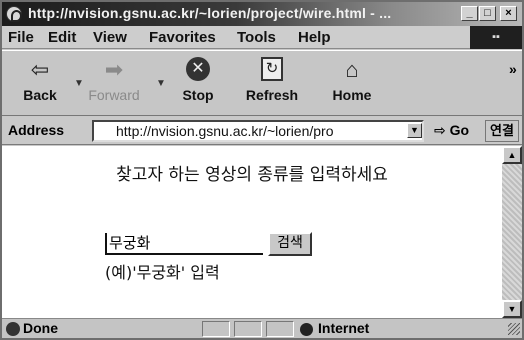 This screenshot has width=524, height=340. I want to click on menu-file: File, so click(21, 37).